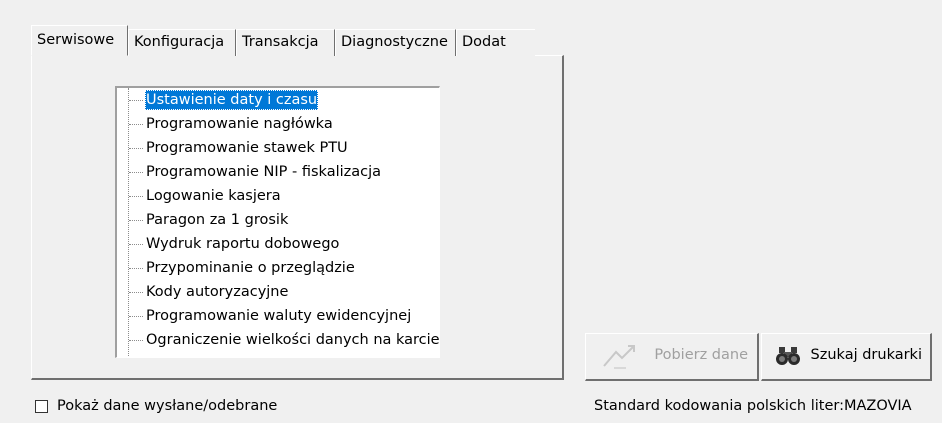  What do you see at coordinates (495, 42) in the screenshot?
I see `tab-dodatkowe: Dodat` at bounding box center [495, 42].